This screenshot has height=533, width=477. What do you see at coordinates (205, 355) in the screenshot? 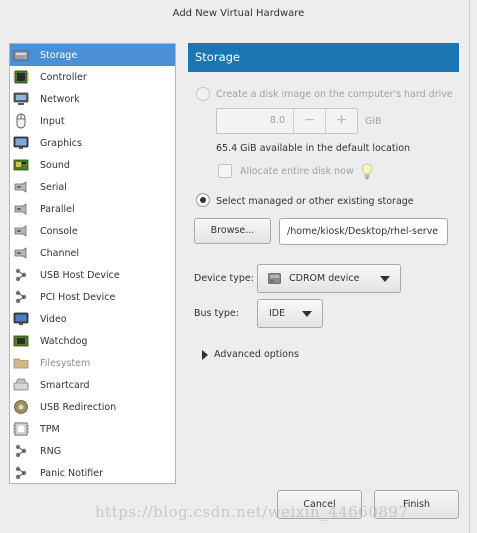
I see `expander-arrow-icon` at bounding box center [205, 355].